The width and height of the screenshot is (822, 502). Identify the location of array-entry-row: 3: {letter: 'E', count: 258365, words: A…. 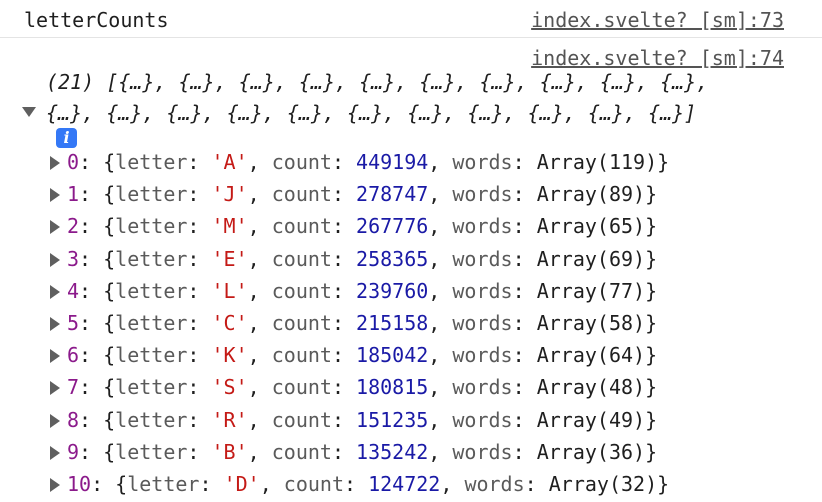
(353, 259).